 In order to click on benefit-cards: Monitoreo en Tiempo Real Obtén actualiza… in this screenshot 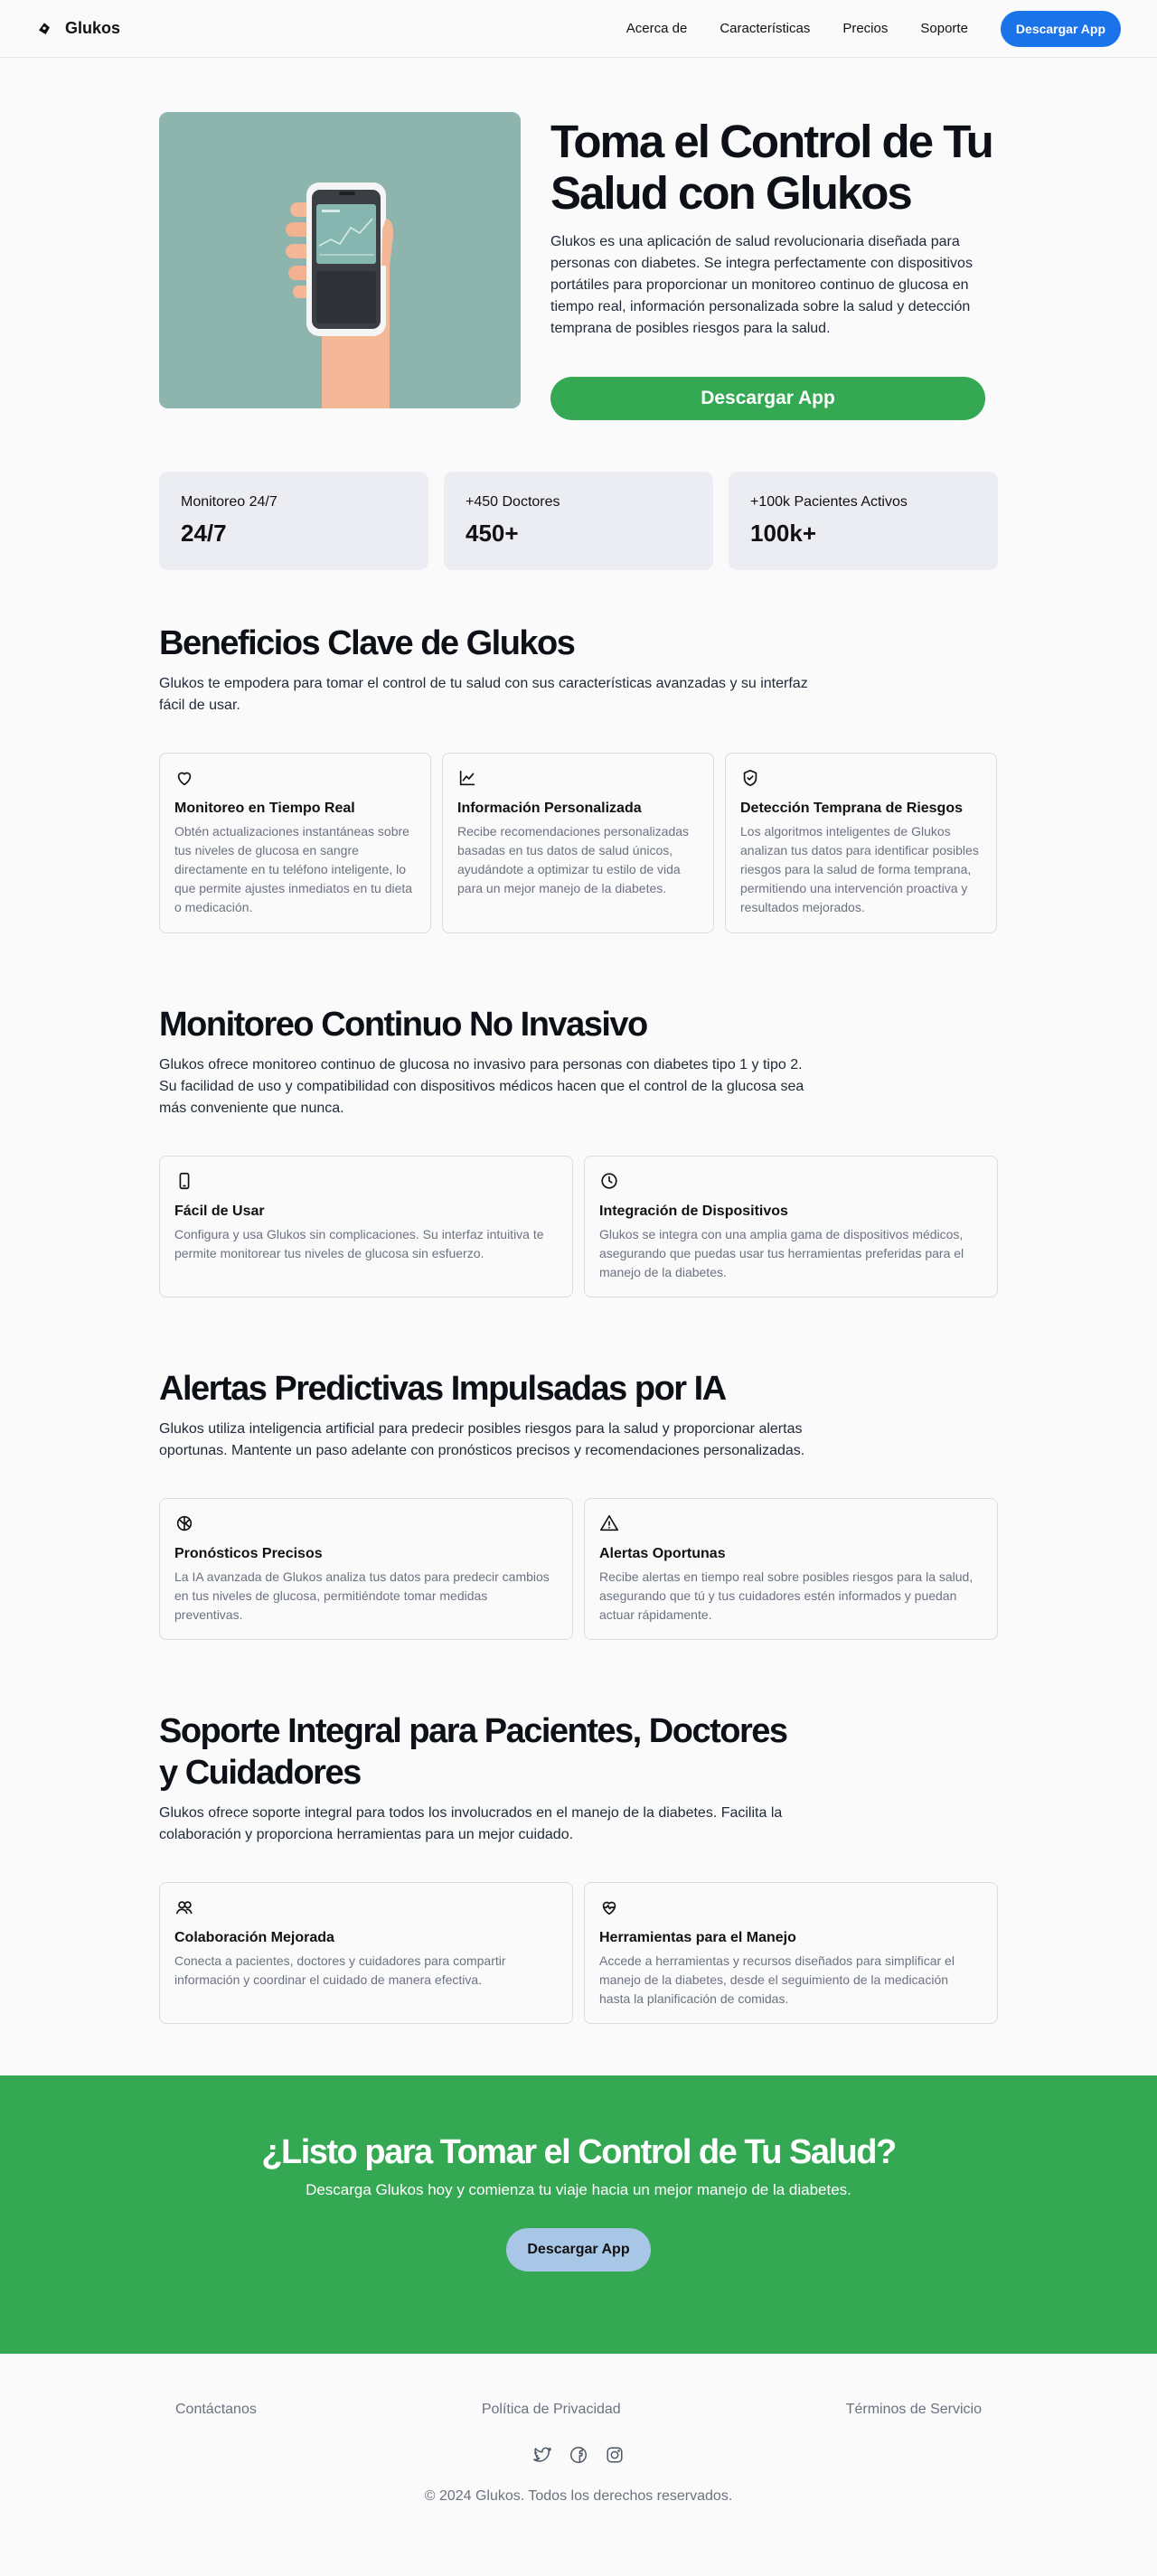, I will do `click(578, 843)`.